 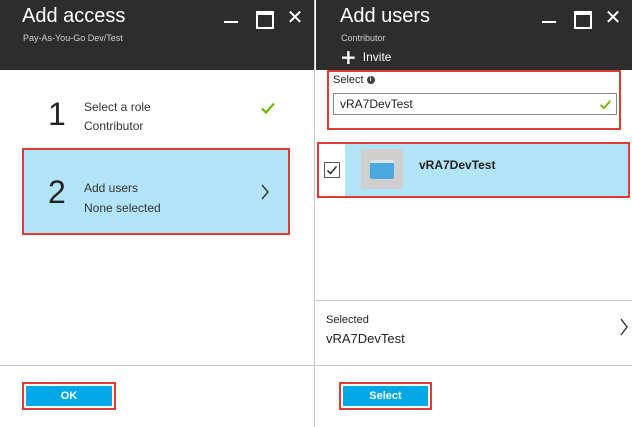 I want to click on blade-title: Add access, so click(x=74, y=16).